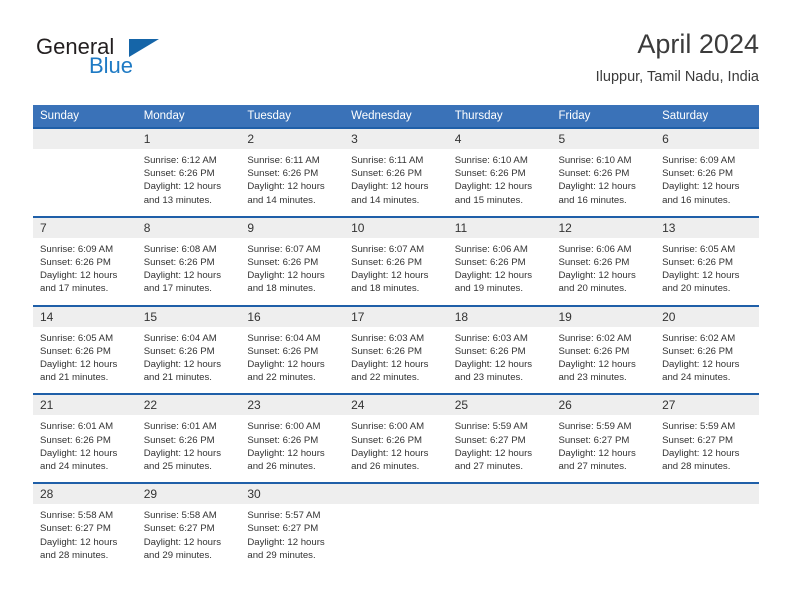 The height and width of the screenshot is (612, 792). I want to click on day-number: 9, so click(292, 227).